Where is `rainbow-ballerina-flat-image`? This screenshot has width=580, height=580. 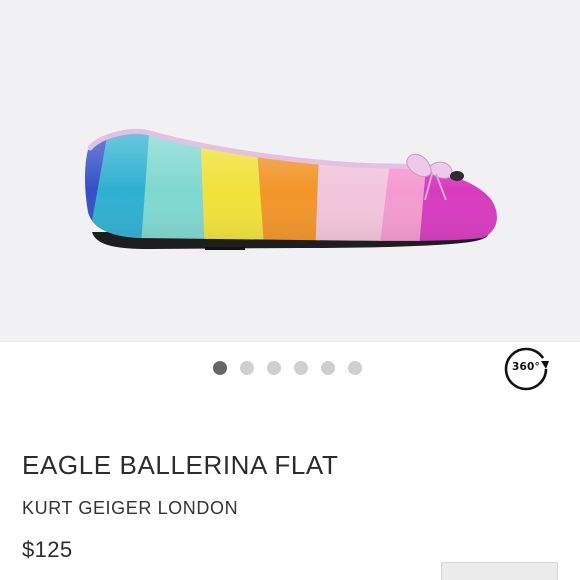
rainbow-ballerina-flat-image is located at coordinates (291, 189).